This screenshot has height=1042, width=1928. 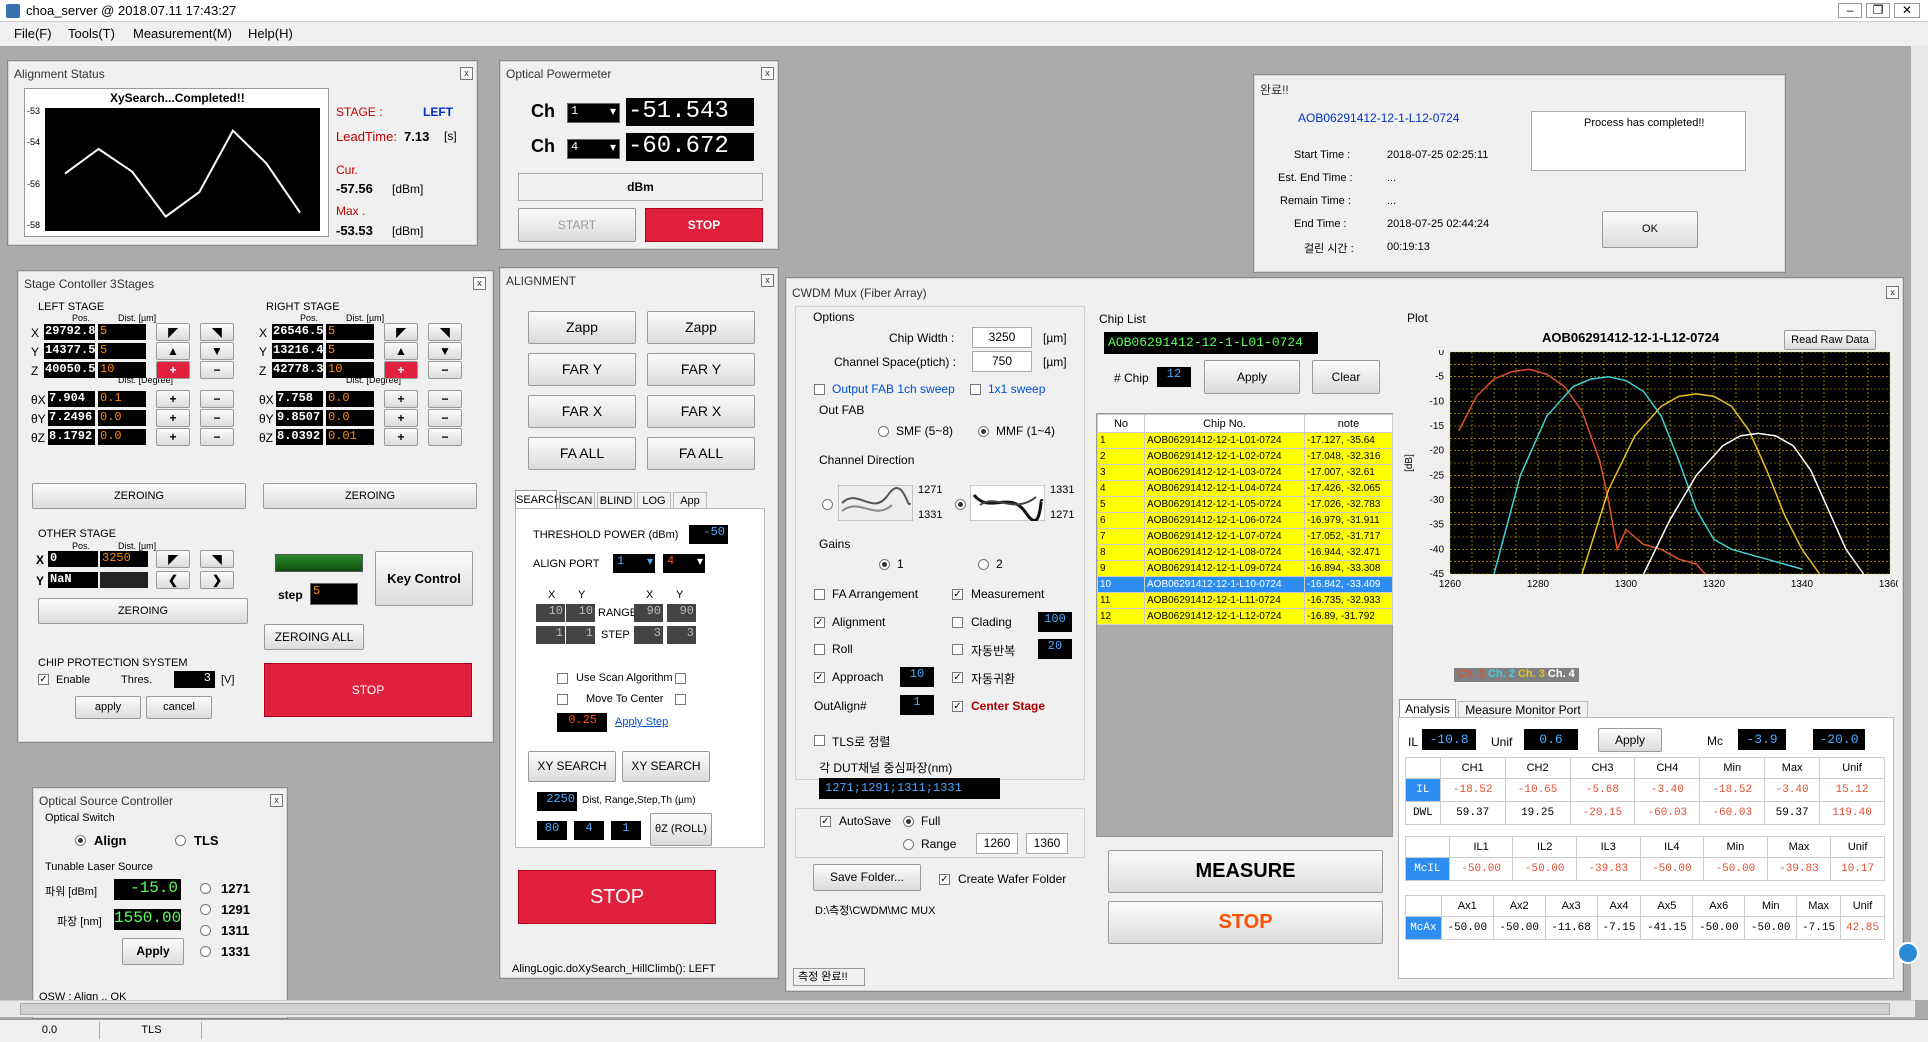 I want to click on num-chip-input: 12, so click(x=1174, y=377).